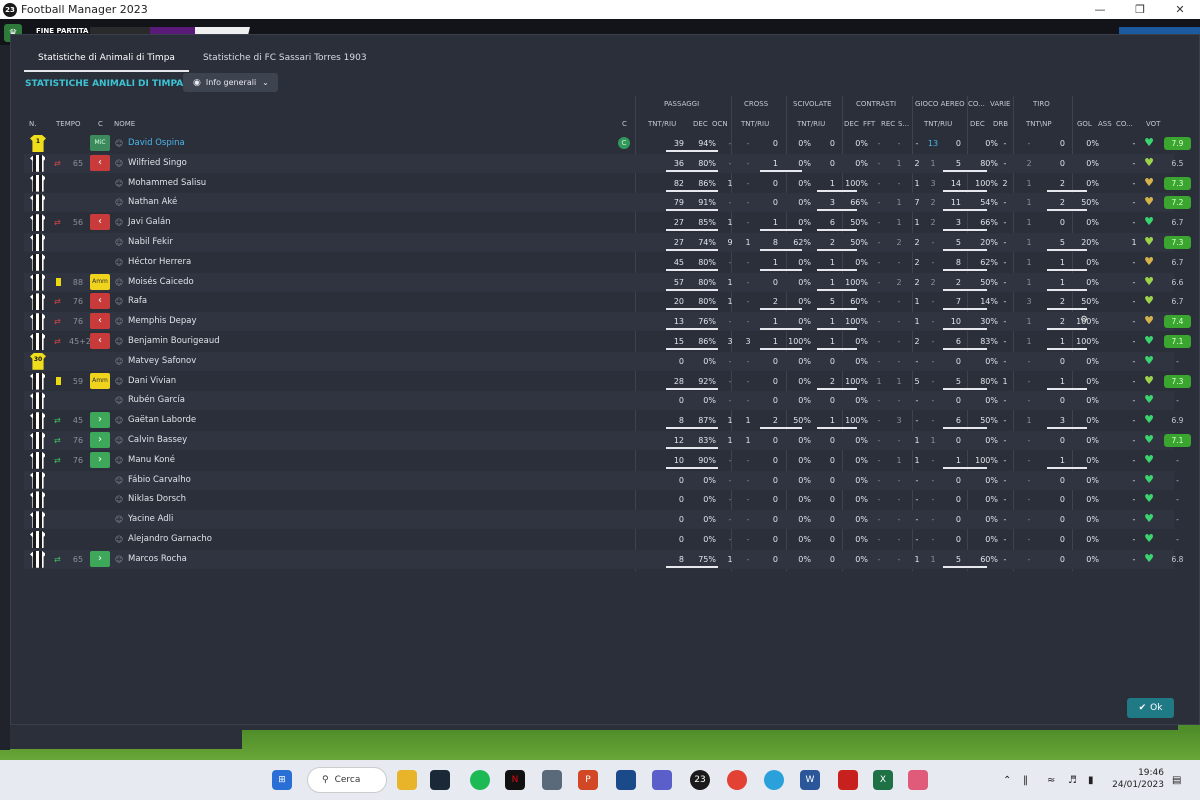 This screenshot has height=800, width=1200. What do you see at coordinates (278, 282) in the screenshot?
I see `player-name: Moisés Caicedo` at bounding box center [278, 282].